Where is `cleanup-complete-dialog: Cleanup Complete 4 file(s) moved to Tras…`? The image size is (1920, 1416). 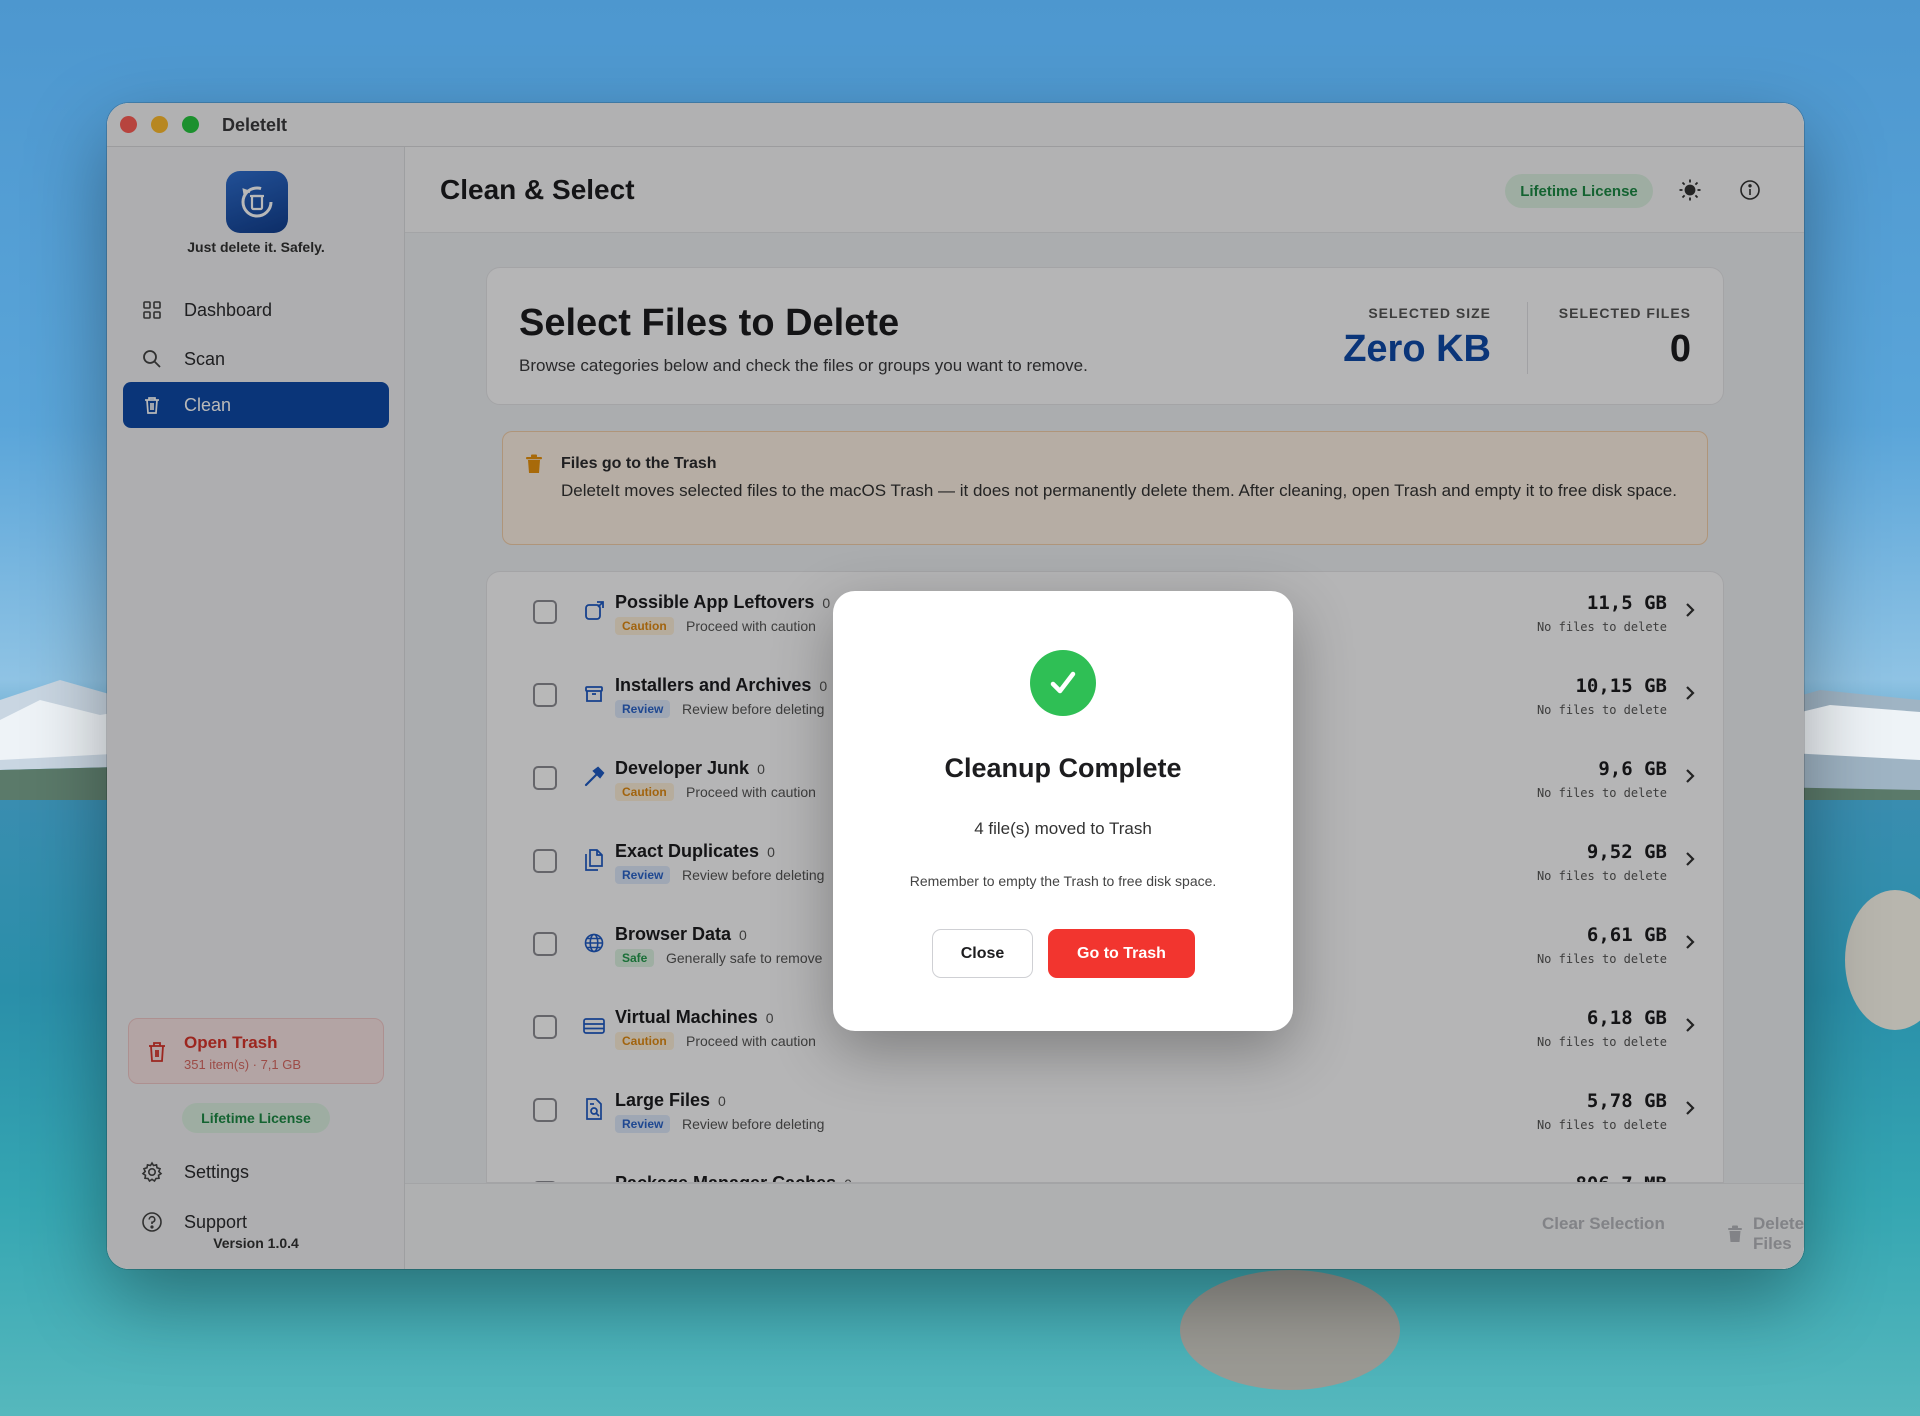 cleanup-complete-dialog: Cleanup Complete 4 file(s) moved to Tras… is located at coordinates (1063, 811).